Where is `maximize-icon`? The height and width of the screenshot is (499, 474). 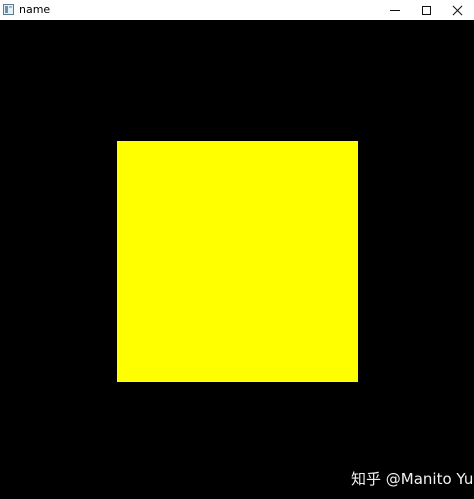 maximize-icon is located at coordinates (426, 10).